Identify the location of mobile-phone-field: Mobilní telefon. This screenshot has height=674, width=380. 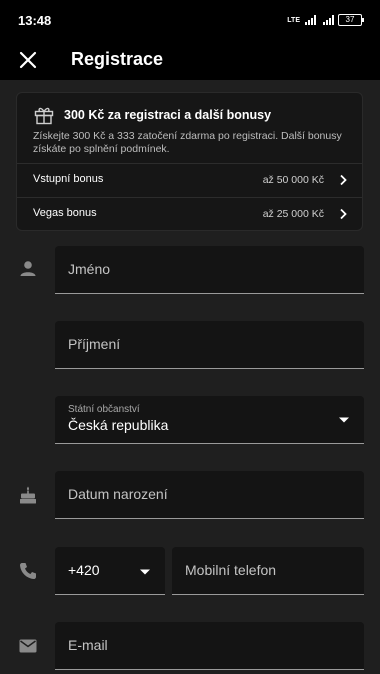
(268, 571).